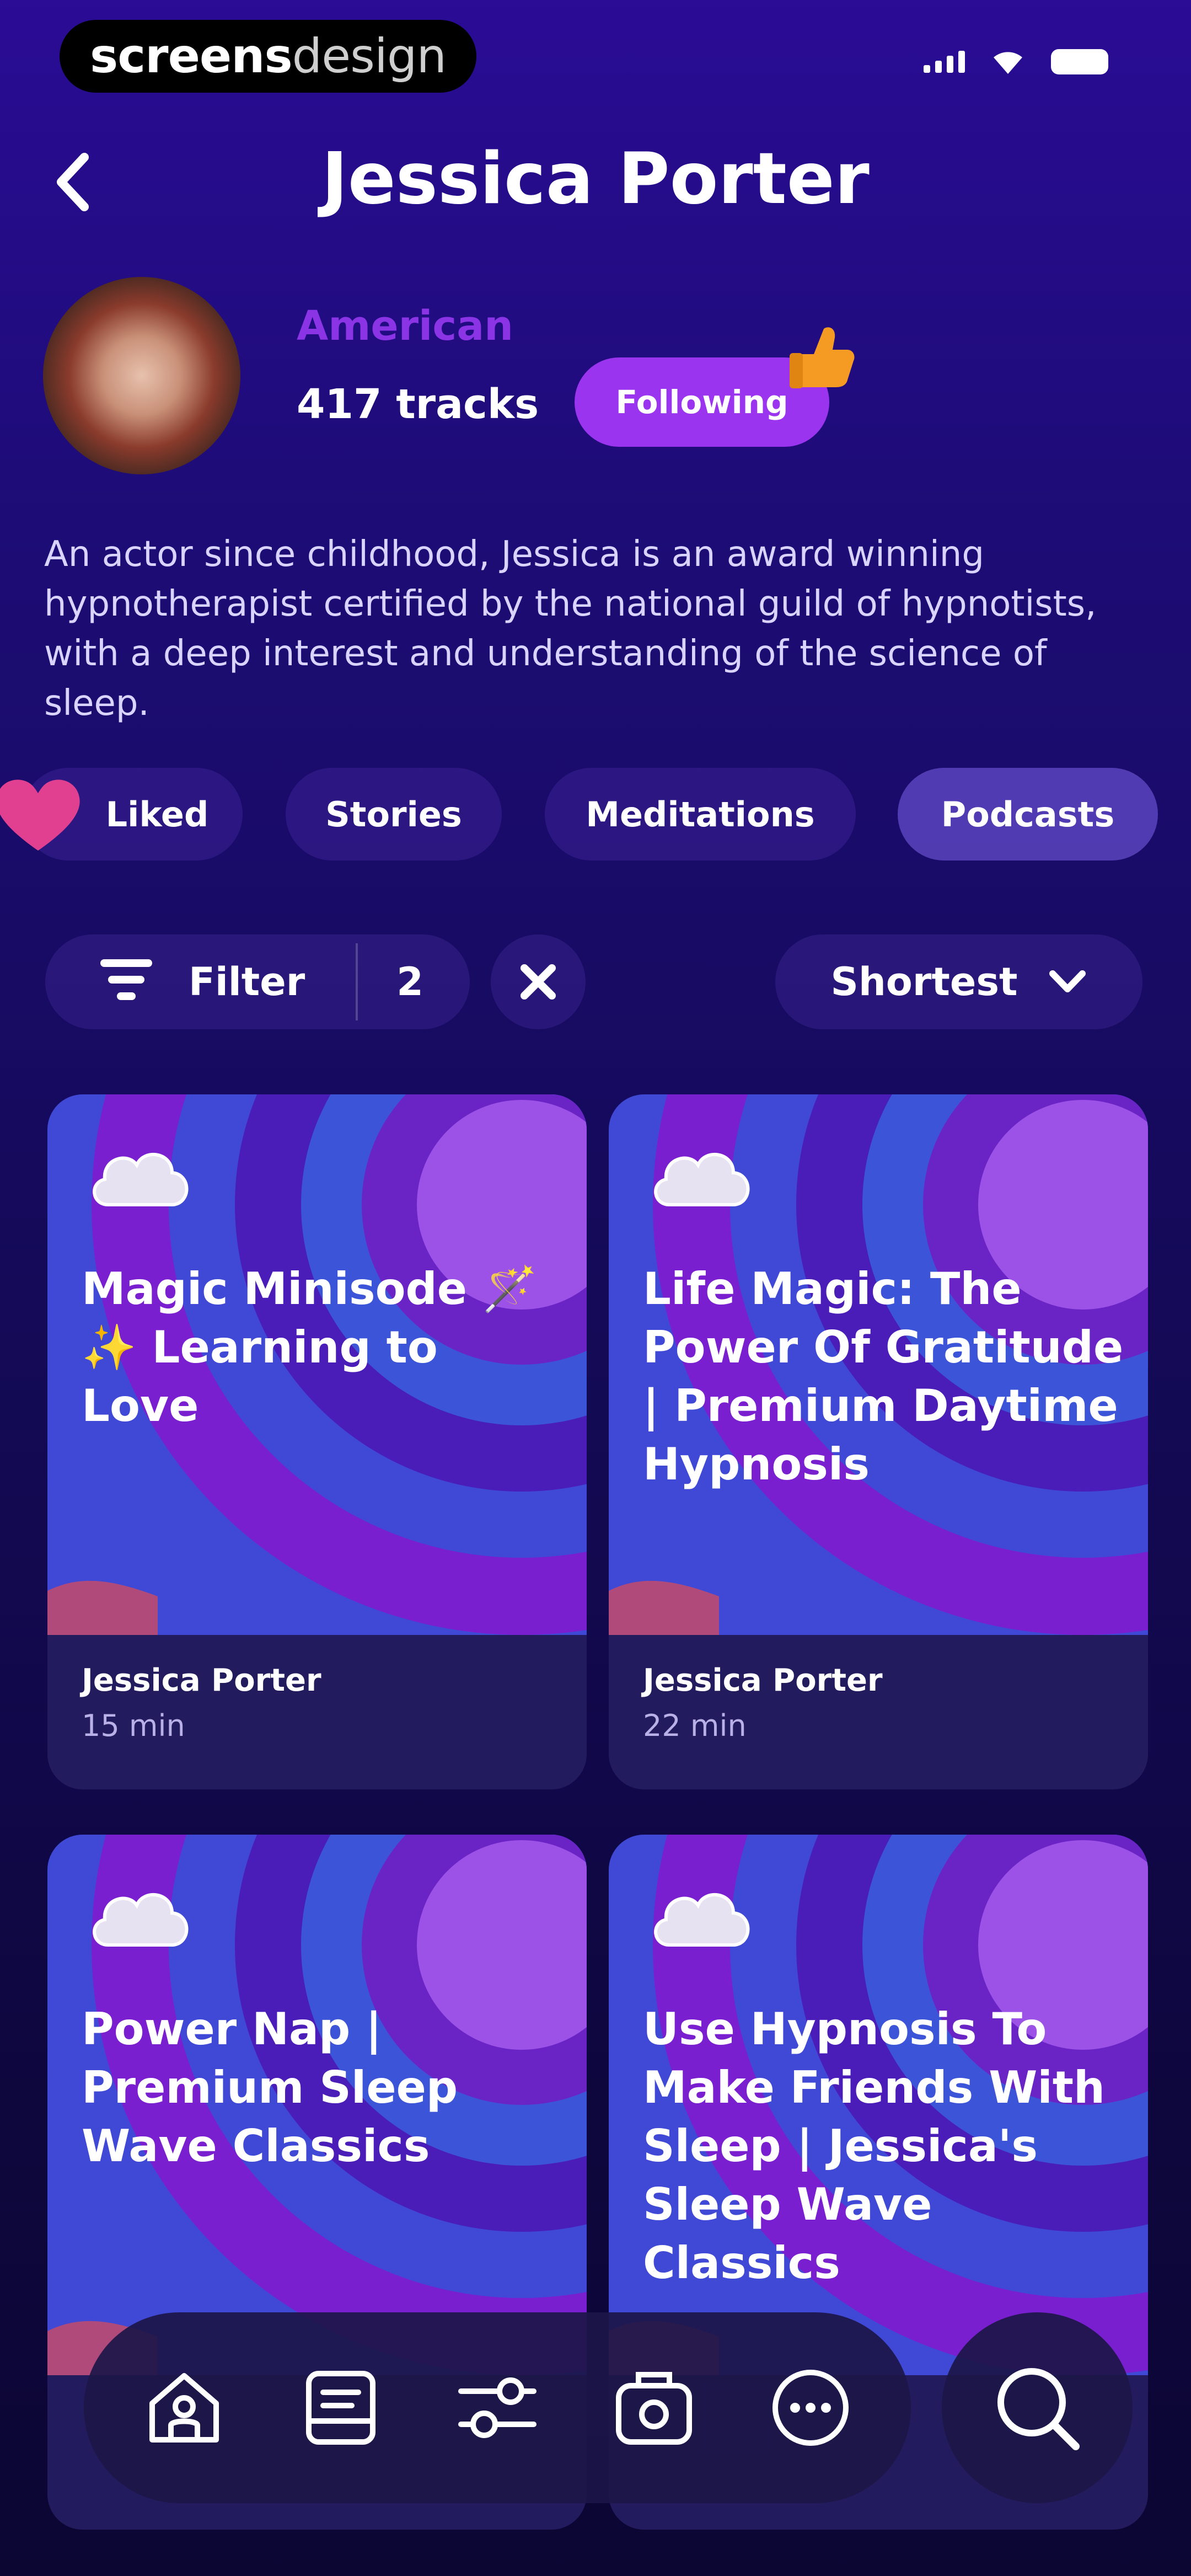 This screenshot has height=2576, width=1191. I want to click on nav-library, so click(341, 2408).